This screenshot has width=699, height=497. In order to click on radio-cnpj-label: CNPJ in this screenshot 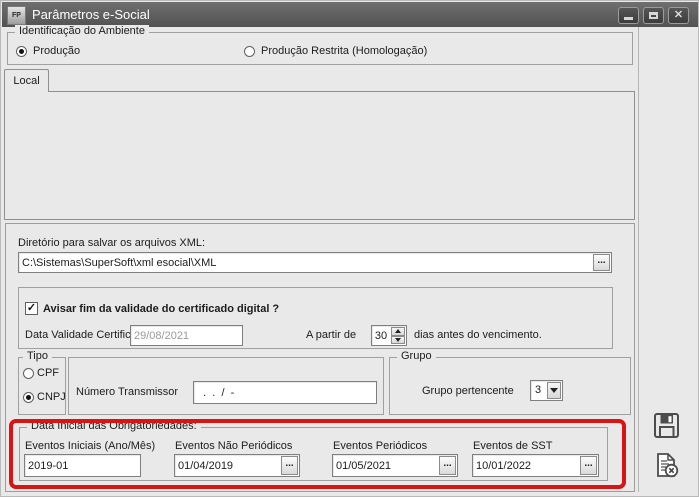, I will do `click(51, 397)`.